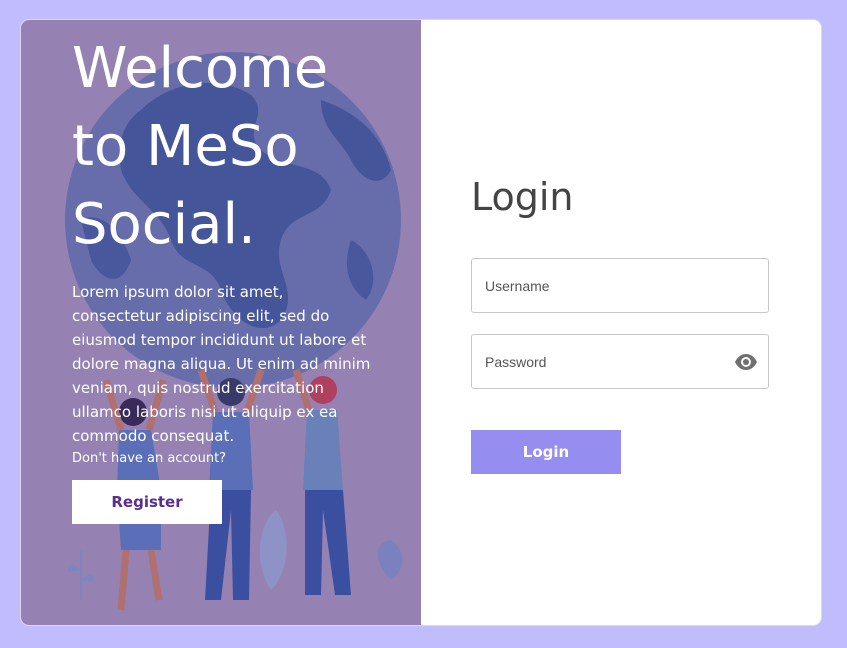  I want to click on username-field, so click(620, 285).